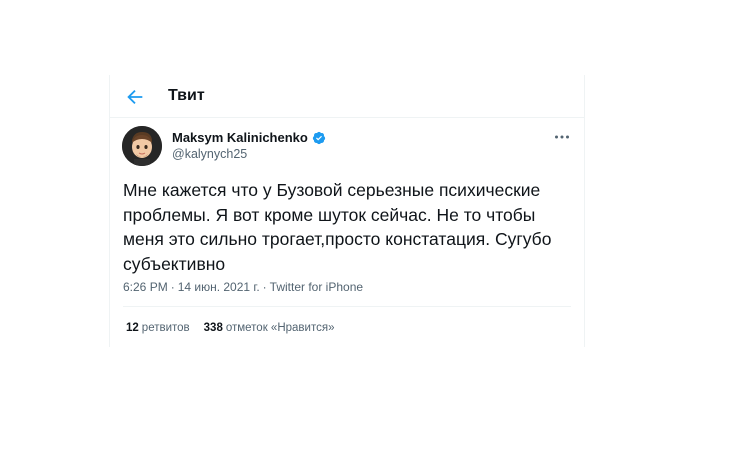  I want to click on tweet-stats: 12 ретвитов 338 отметок «Нравится», so click(230, 328).